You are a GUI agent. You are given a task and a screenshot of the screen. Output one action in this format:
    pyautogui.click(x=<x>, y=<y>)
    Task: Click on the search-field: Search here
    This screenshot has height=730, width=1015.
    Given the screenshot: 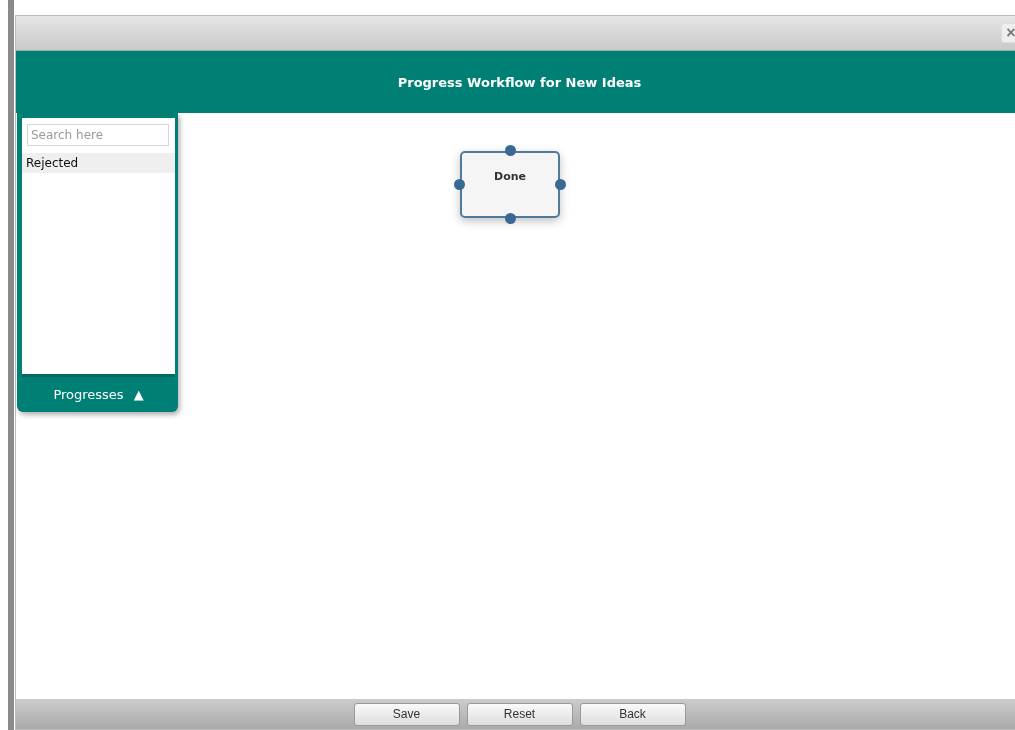 What is the action you would take?
    pyautogui.click(x=98, y=135)
    